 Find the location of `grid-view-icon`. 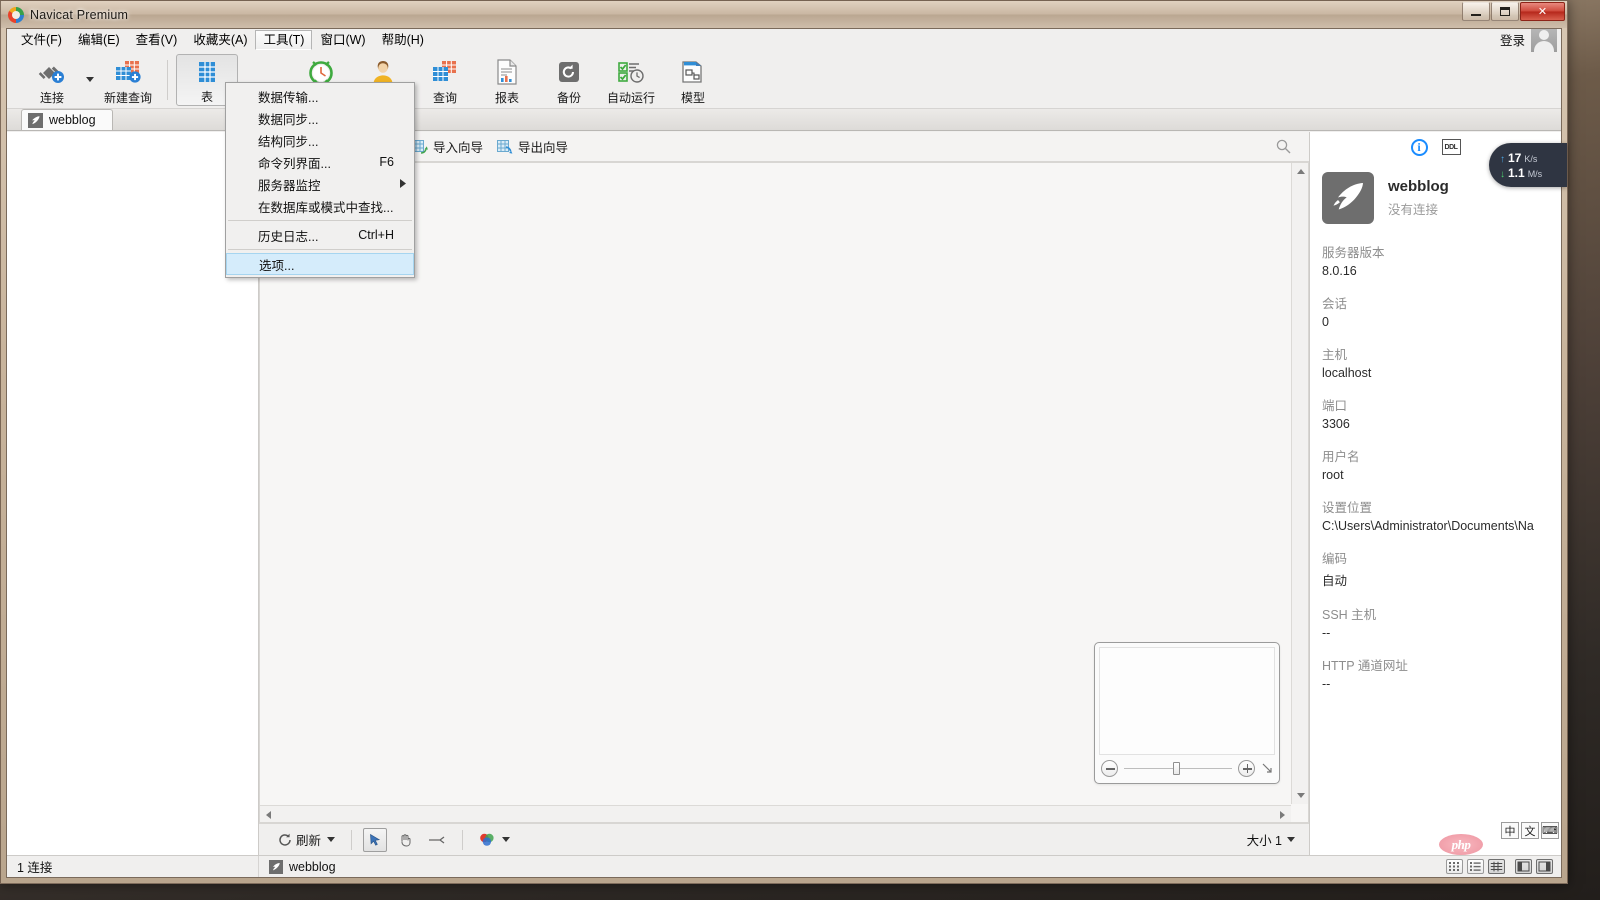

grid-view-icon is located at coordinates (1454, 866).